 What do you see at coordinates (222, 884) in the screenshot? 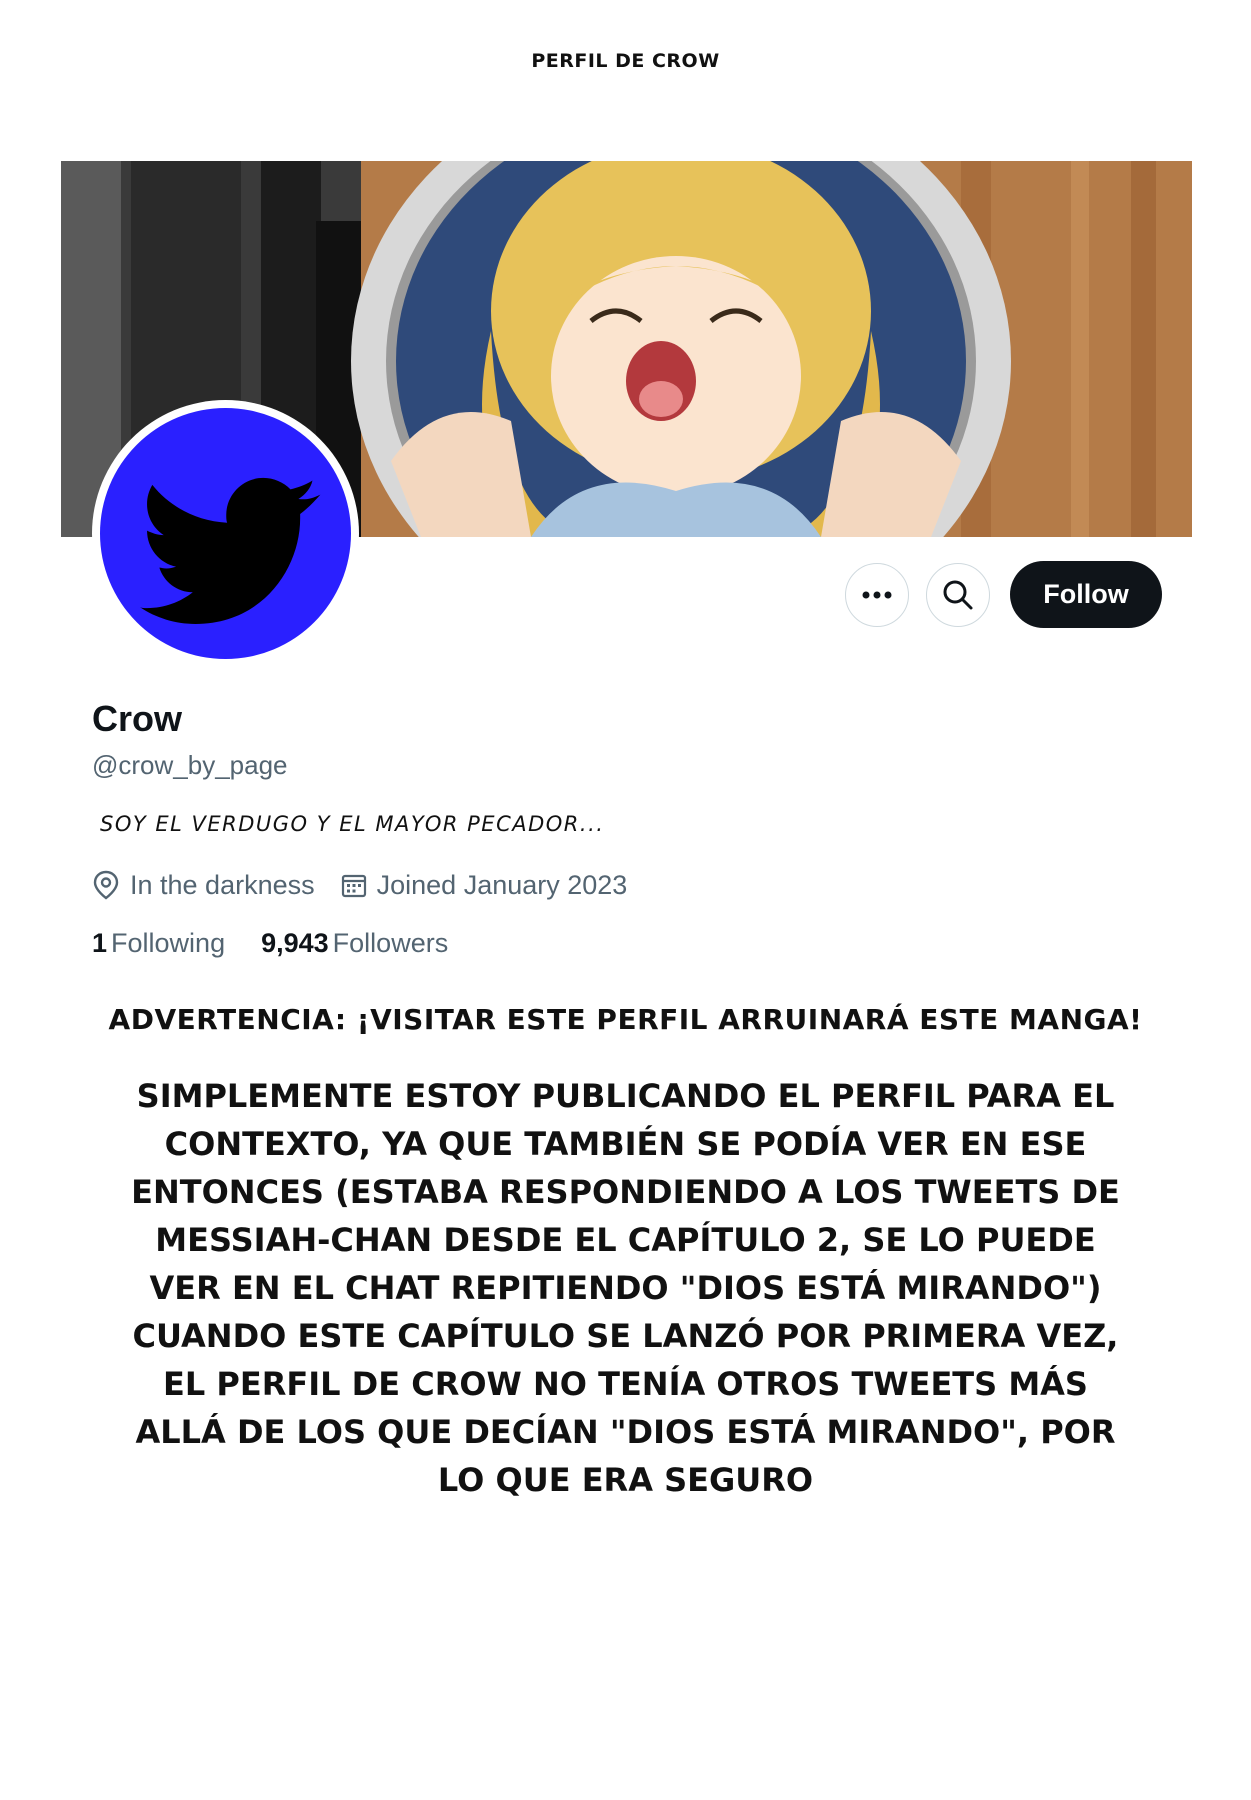
I see `location-text: In the darkness` at bounding box center [222, 884].